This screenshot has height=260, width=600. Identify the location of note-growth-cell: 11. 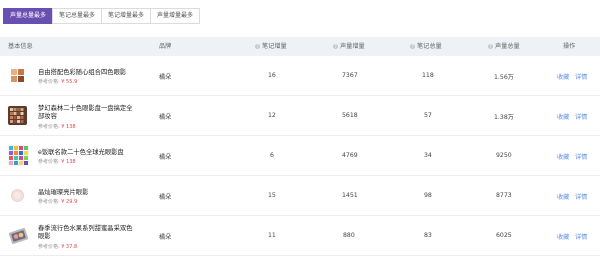
(272, 235).